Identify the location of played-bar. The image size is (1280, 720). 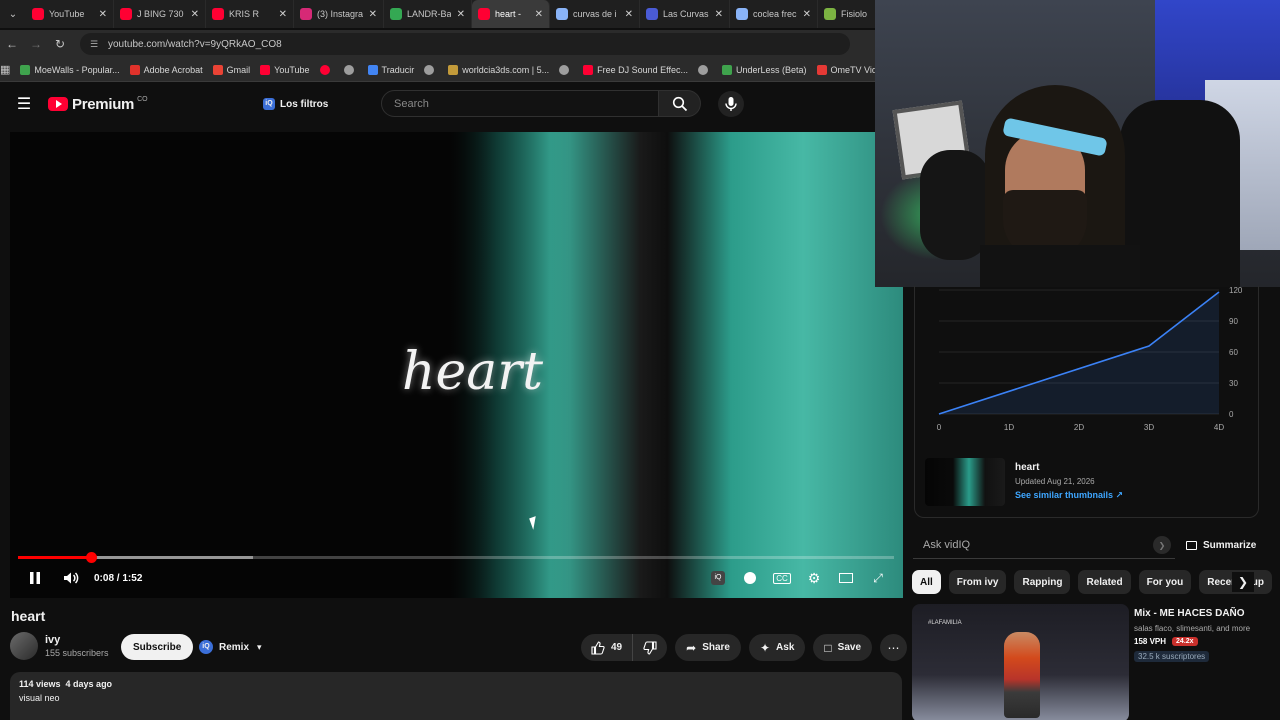
(54, 557).